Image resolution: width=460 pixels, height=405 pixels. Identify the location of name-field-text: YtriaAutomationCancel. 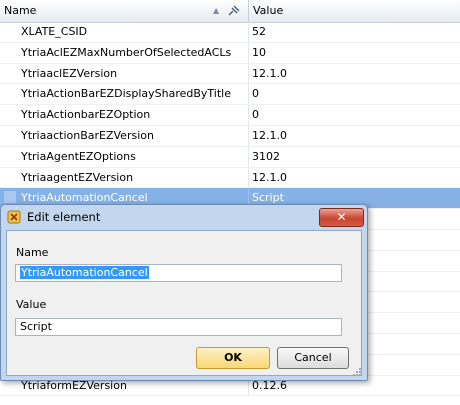
(84, 272).